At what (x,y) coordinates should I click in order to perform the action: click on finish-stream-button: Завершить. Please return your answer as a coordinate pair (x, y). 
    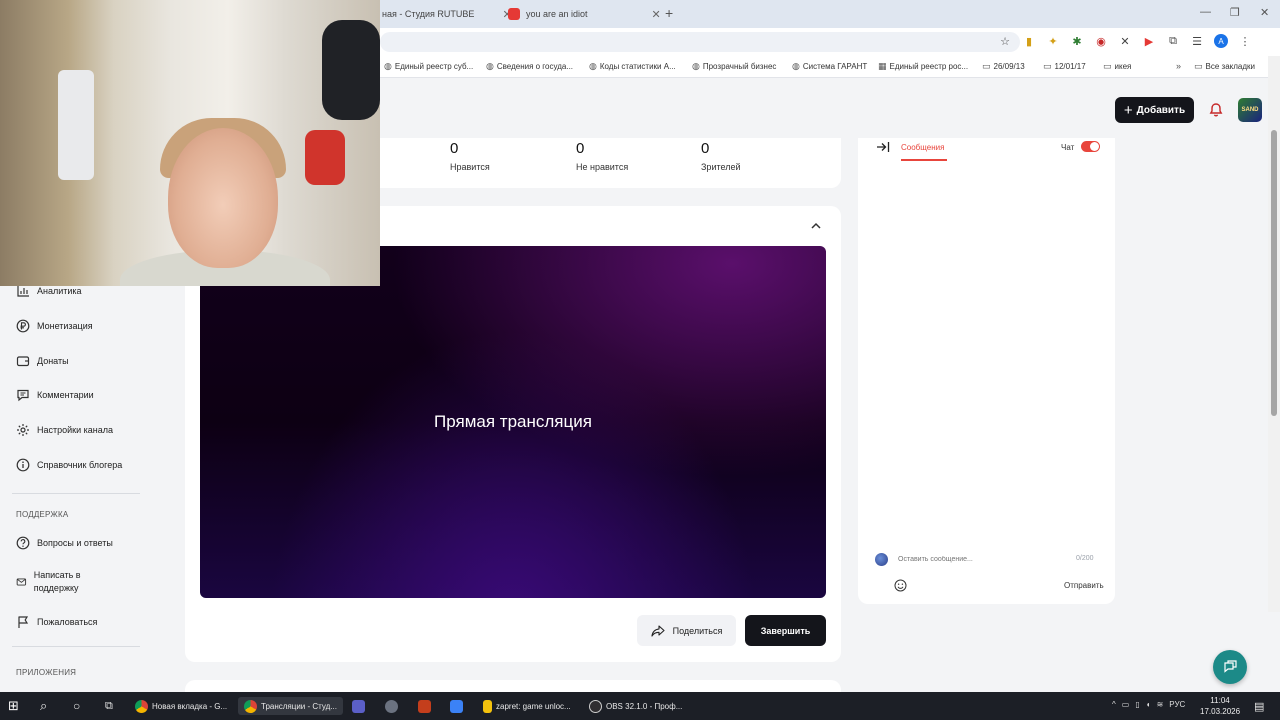
    Looking at the image, I should click on (785, 630).